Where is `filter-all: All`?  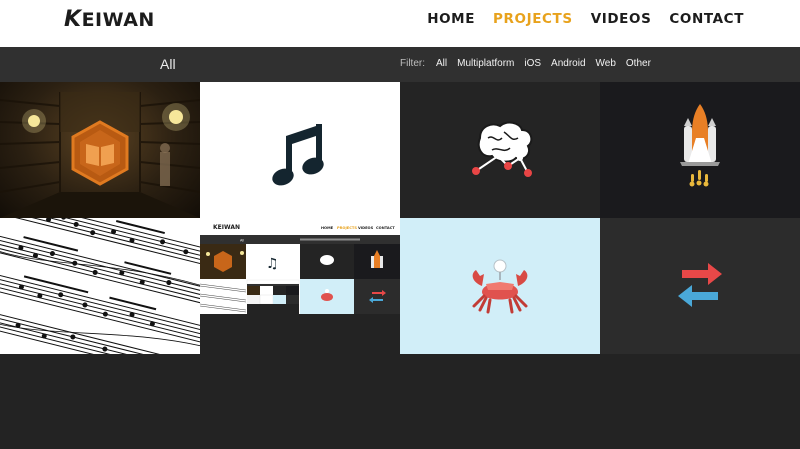 filter-all: All is located at coordinates (441, 63).